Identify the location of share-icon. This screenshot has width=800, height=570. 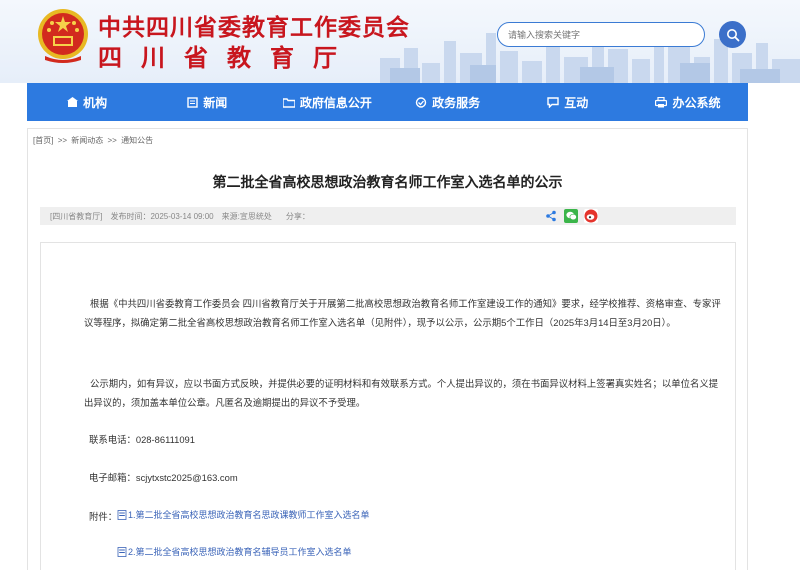
(551, 216).